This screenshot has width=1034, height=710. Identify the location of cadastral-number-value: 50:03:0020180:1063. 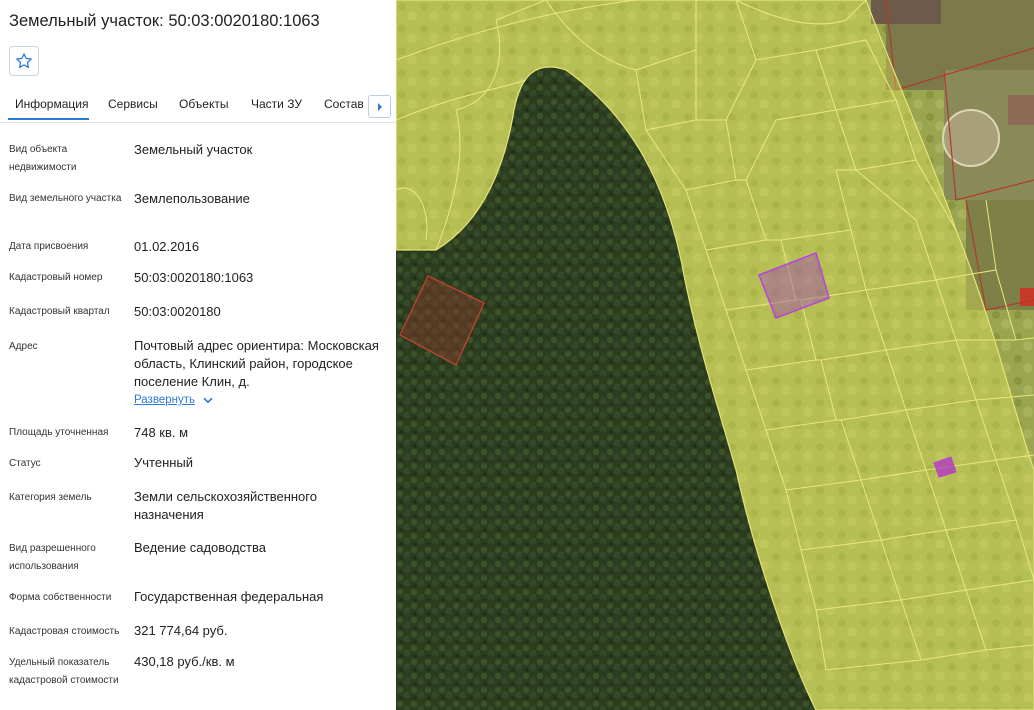
(194, 277).